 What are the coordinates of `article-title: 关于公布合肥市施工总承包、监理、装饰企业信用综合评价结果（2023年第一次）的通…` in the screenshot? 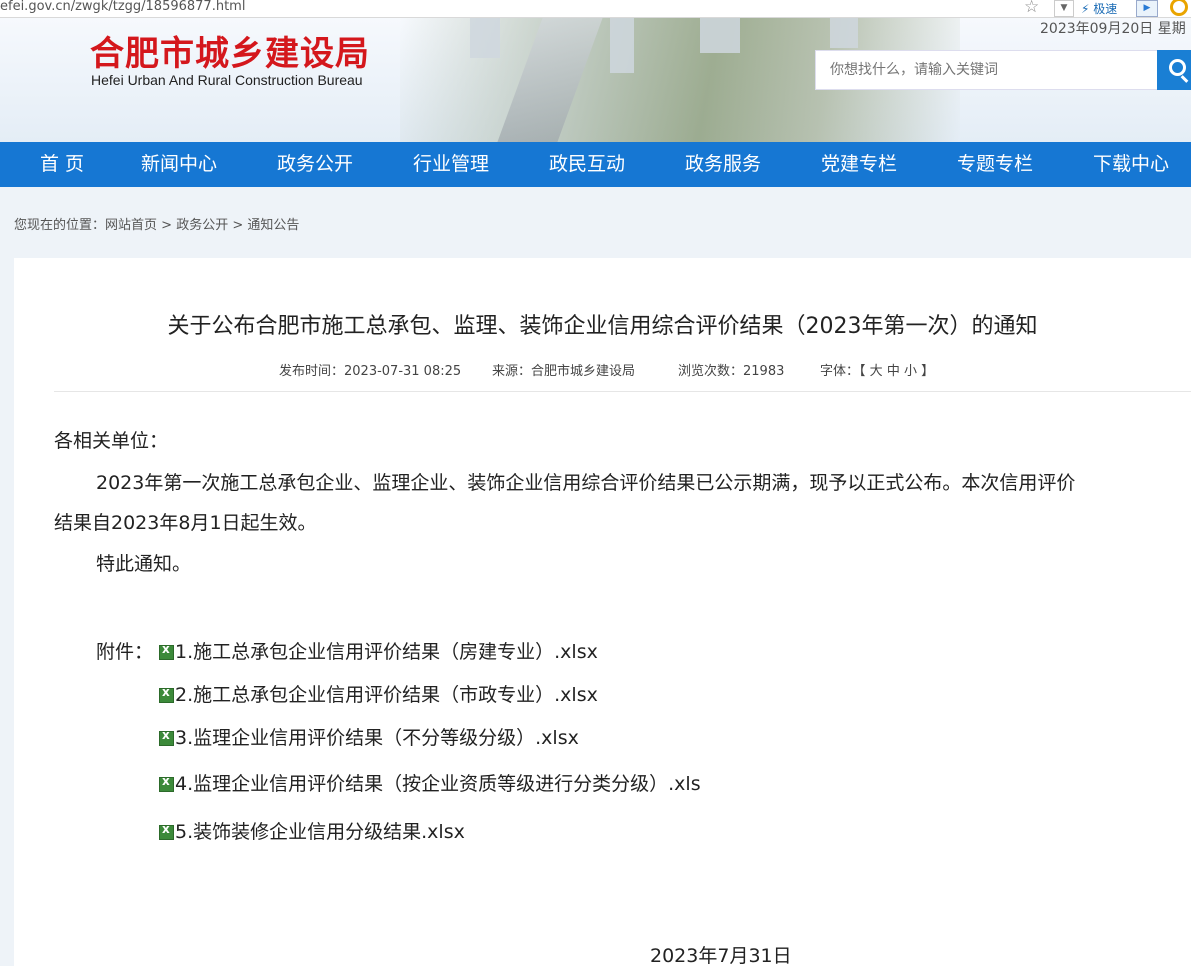 It's located at (602, 326).